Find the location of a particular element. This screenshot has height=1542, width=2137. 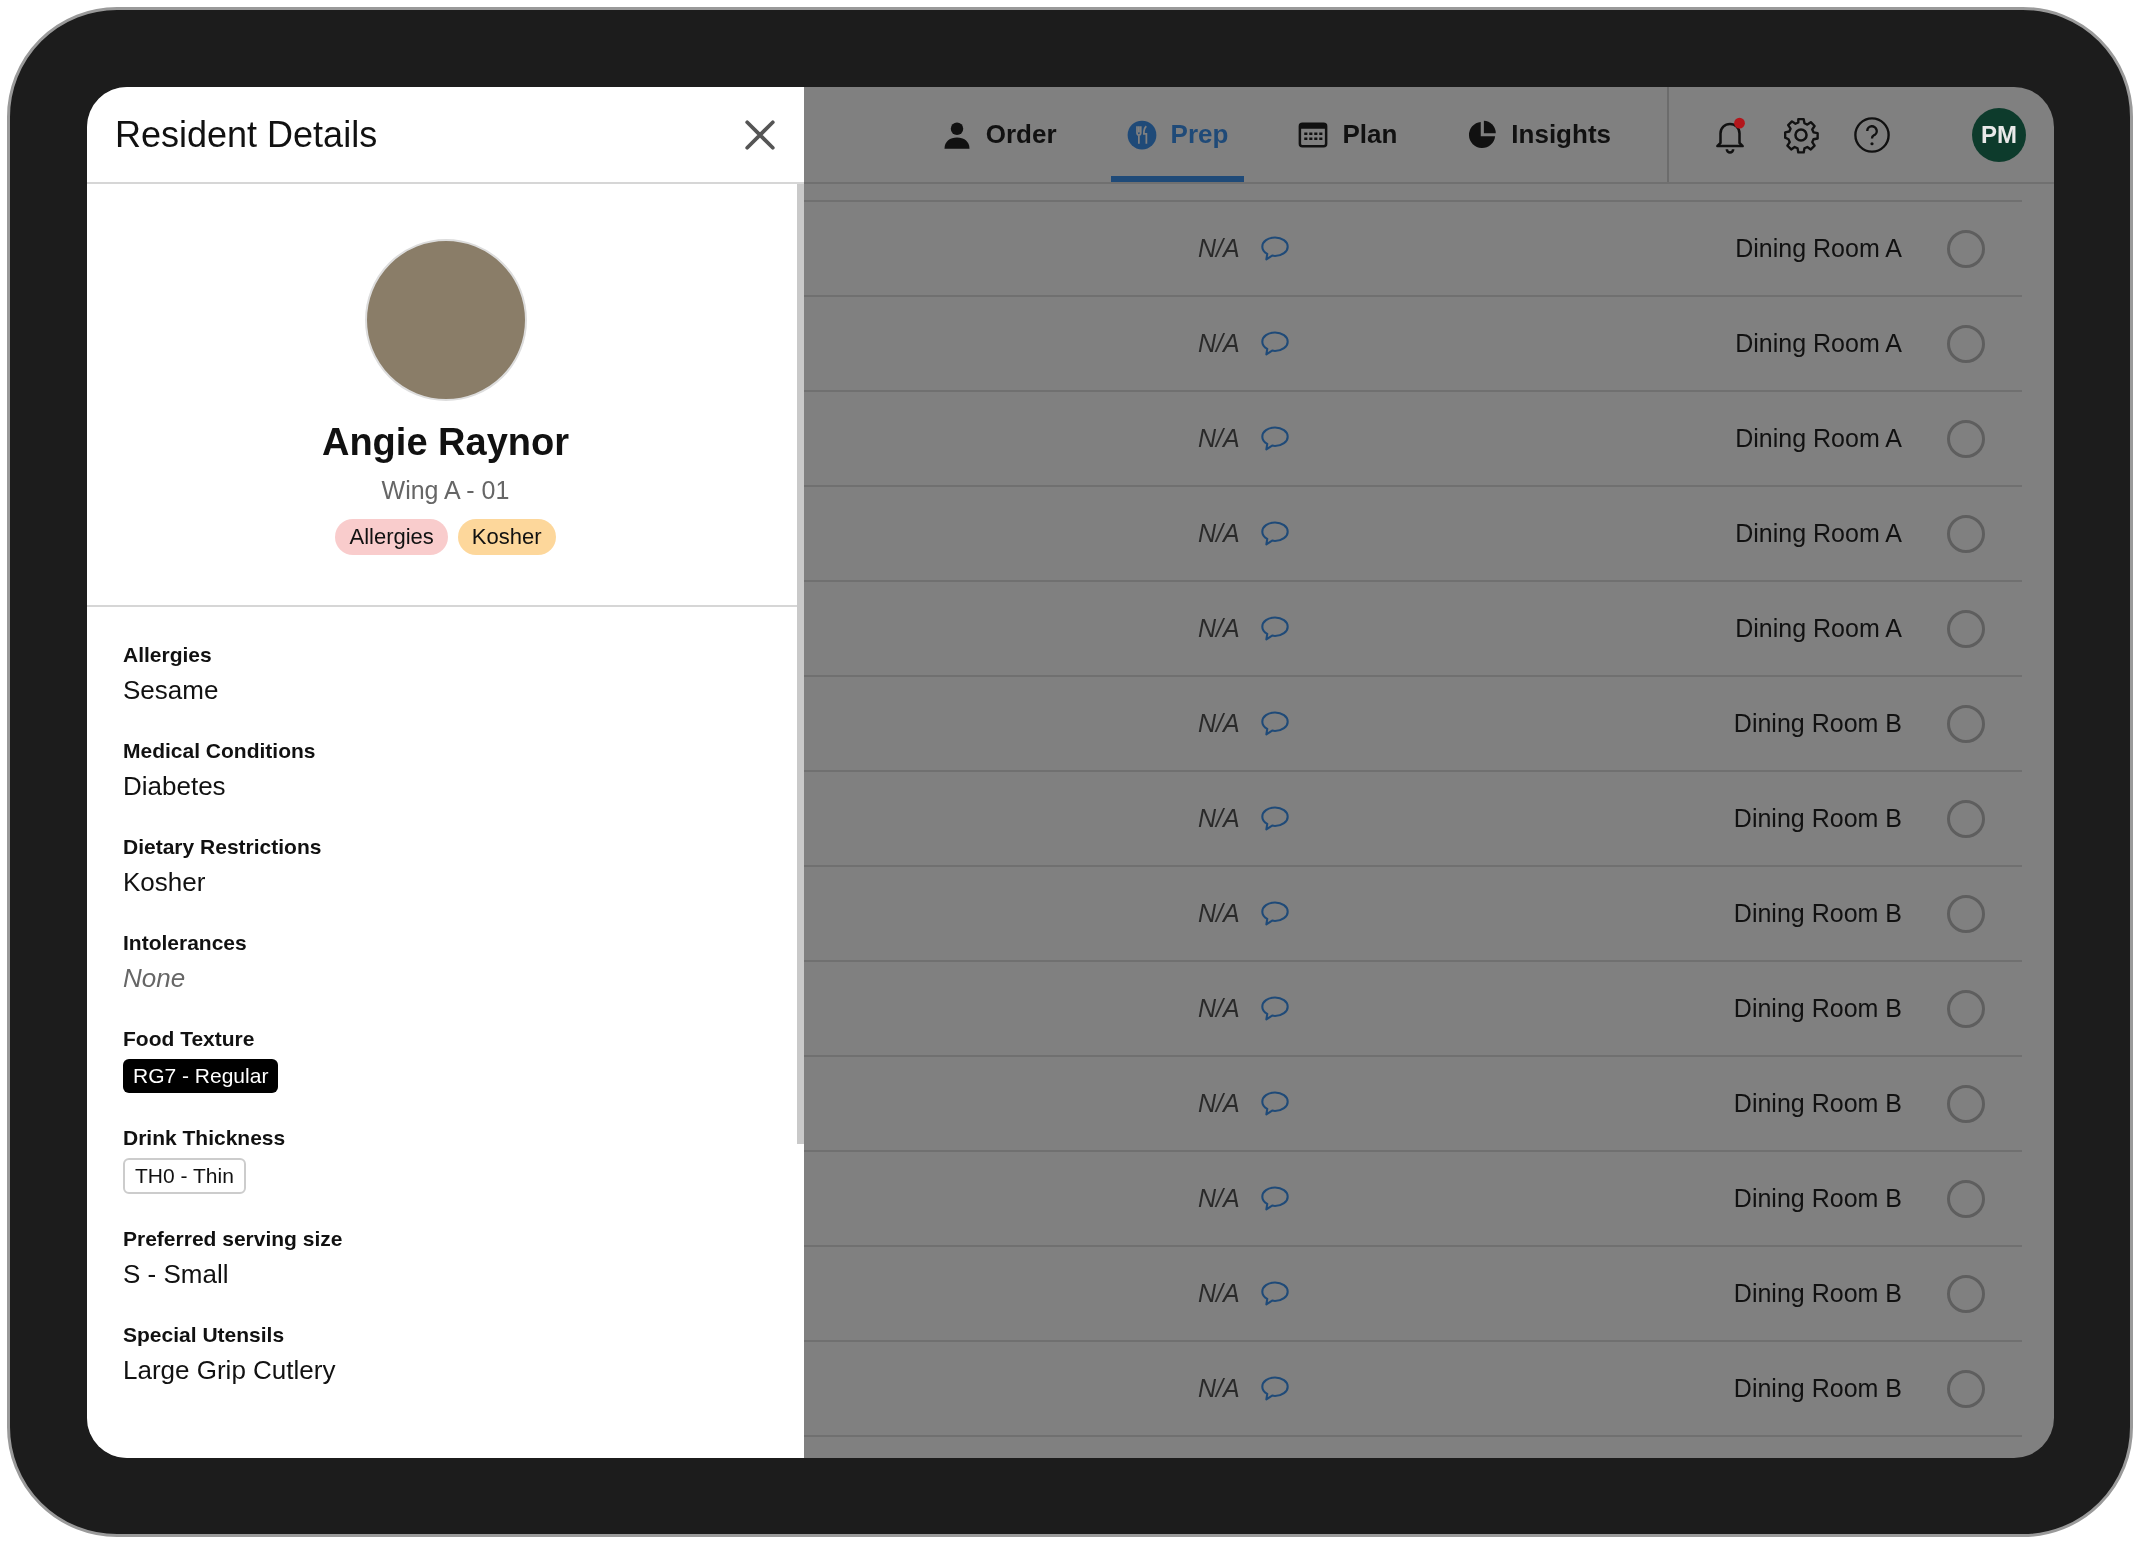

field-label: Preferred serving size is located at coordinates (233, 1239).